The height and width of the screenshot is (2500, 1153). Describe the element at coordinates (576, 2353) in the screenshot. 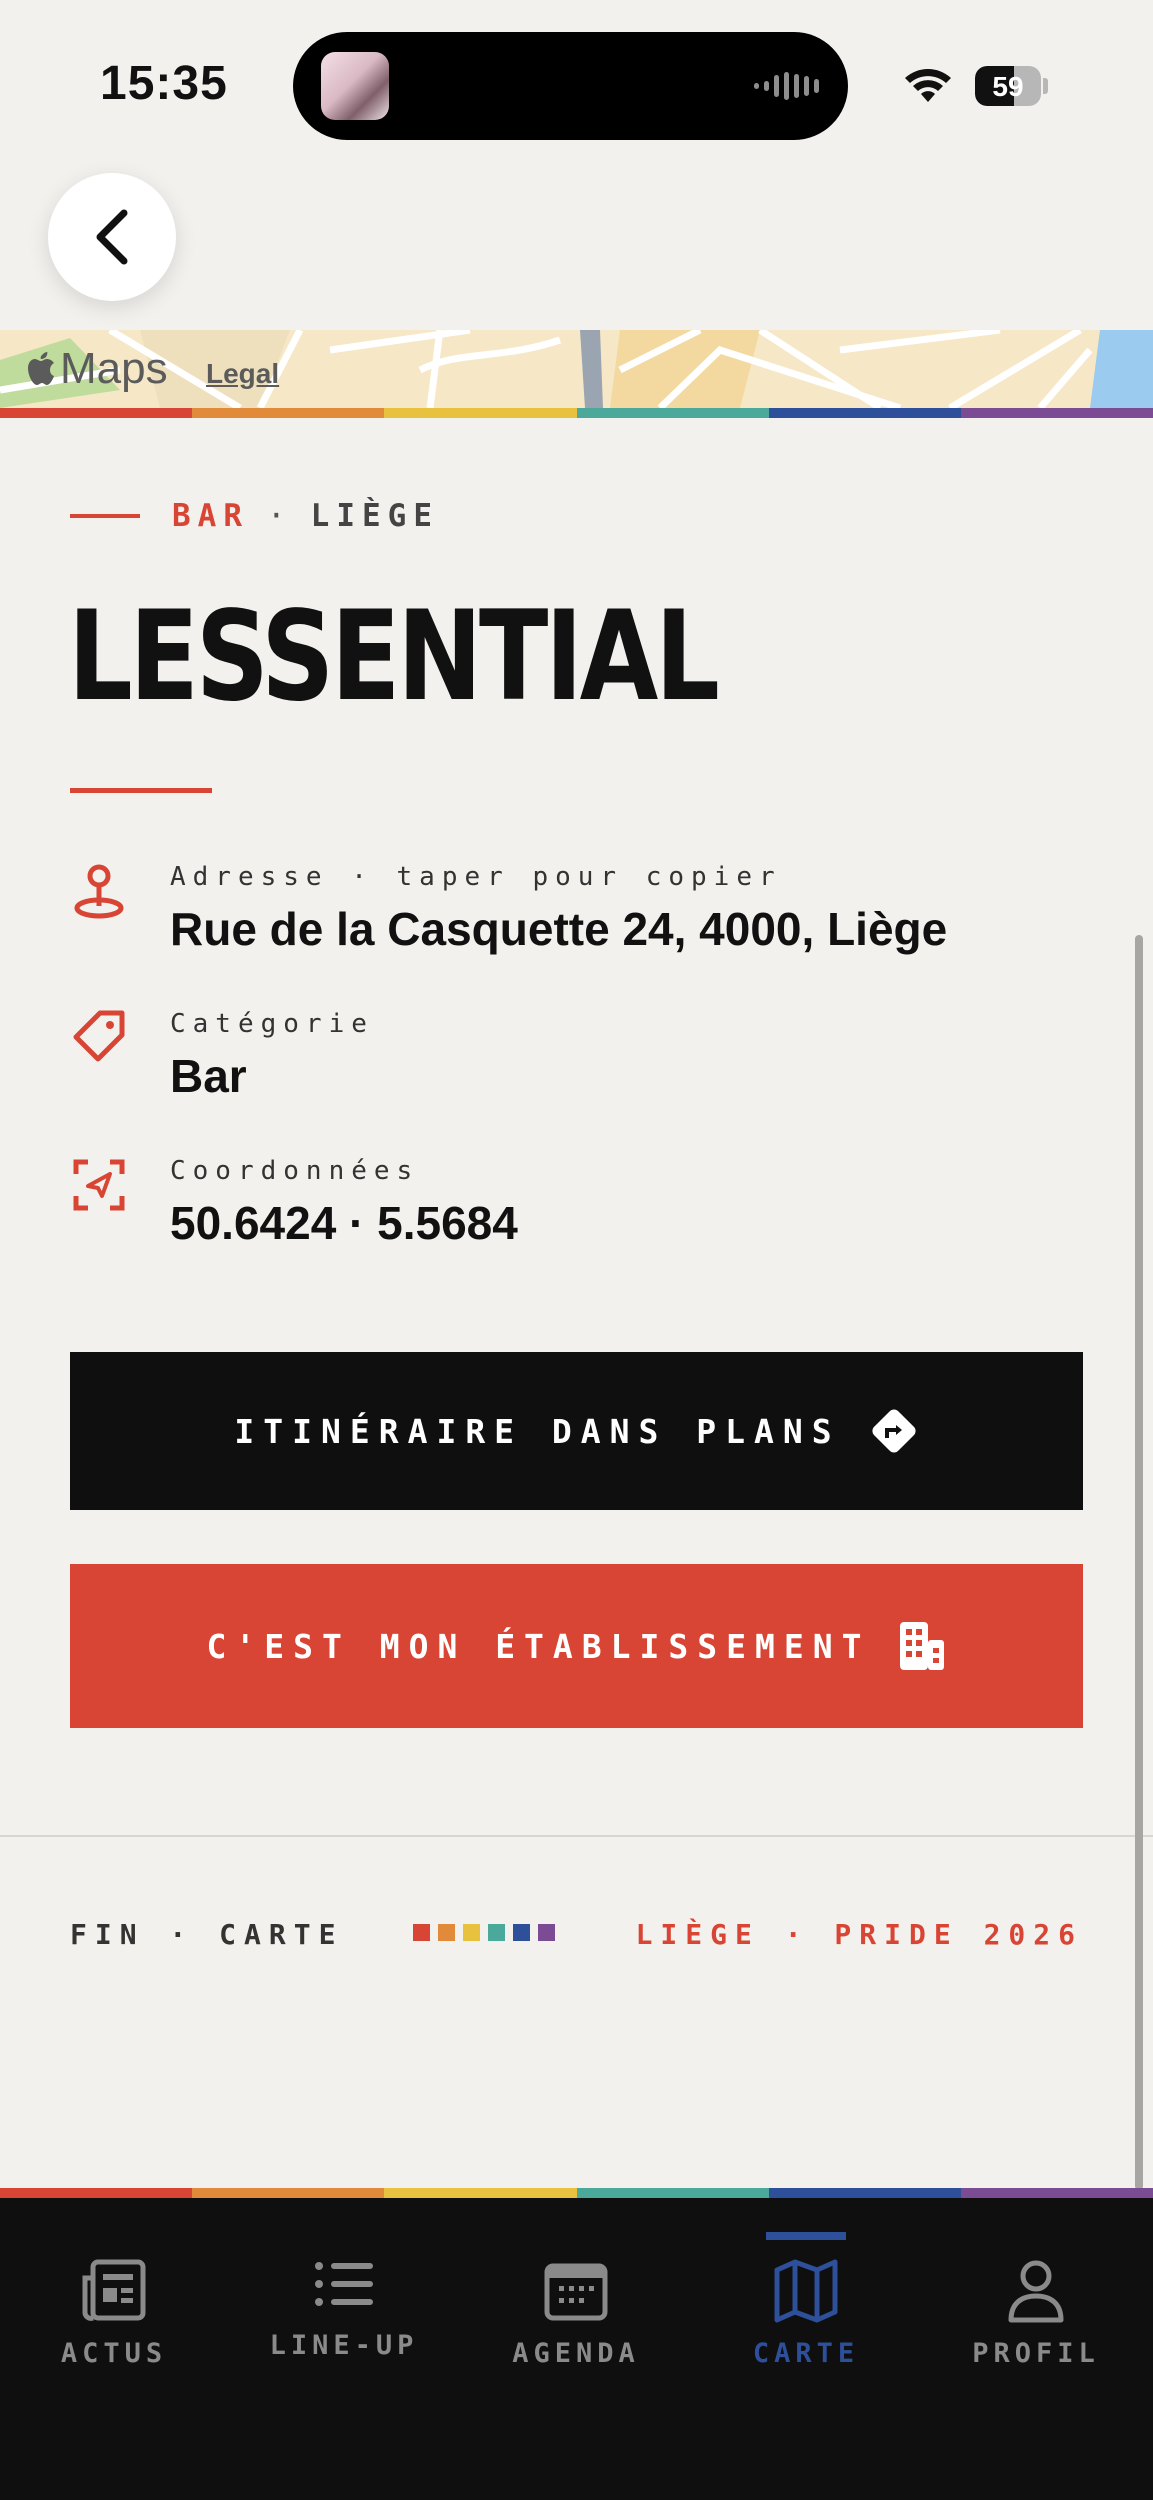

I see `tab-label: AGENDA` at that location.